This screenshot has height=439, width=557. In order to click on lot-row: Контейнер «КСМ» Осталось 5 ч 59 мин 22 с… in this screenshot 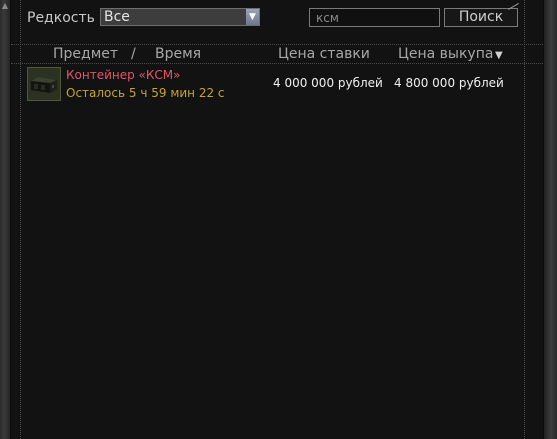, I will do `click(277, 84)`.